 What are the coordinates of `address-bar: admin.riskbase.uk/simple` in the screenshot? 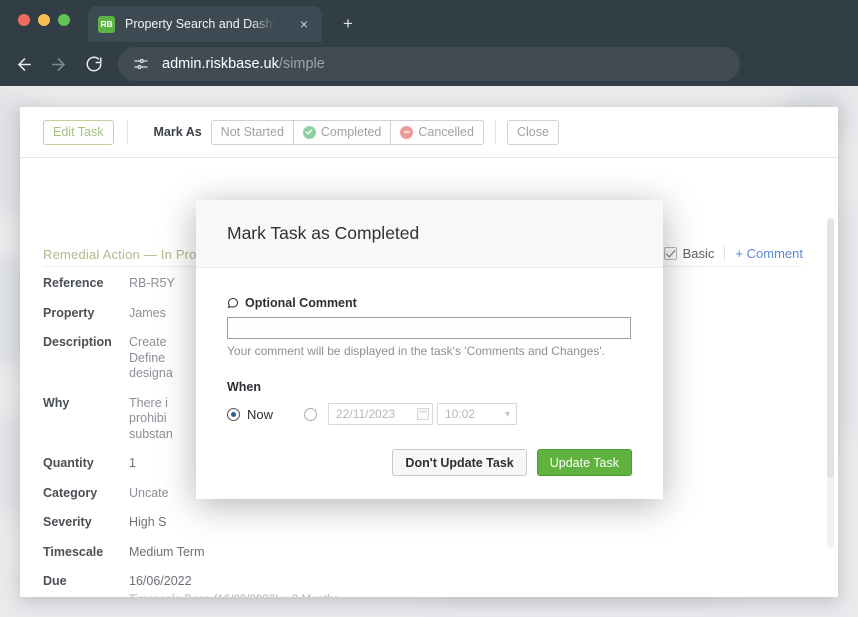 It's located at (429, 64).